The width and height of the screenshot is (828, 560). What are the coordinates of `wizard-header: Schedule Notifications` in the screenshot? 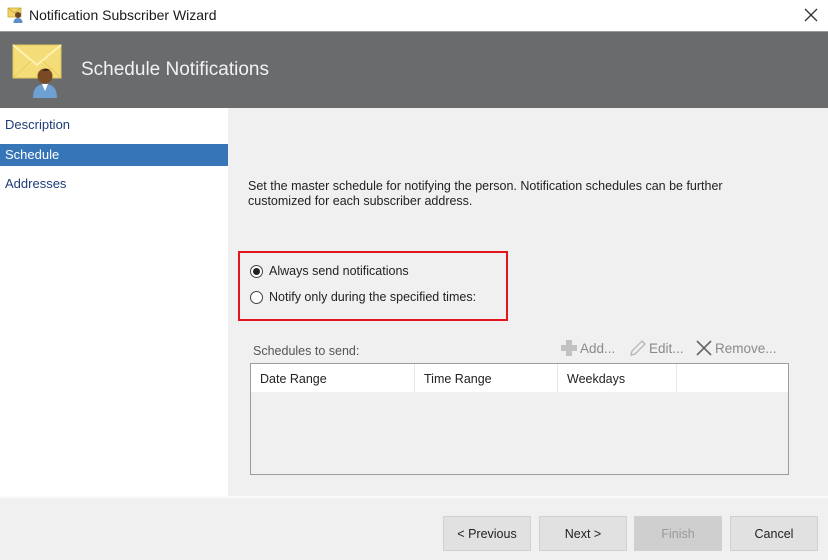 It's located at (414, 69).